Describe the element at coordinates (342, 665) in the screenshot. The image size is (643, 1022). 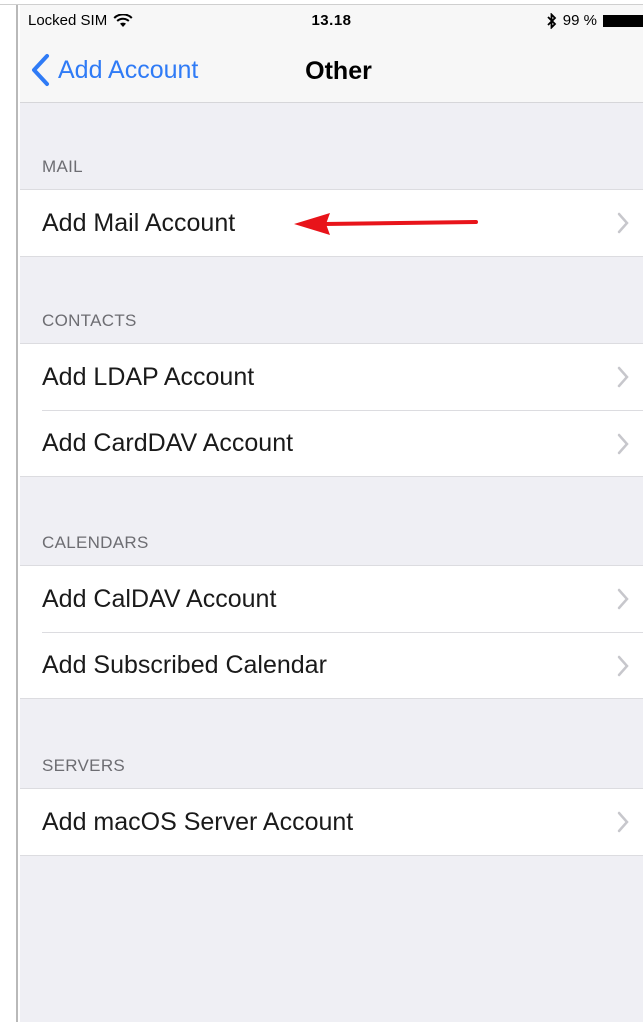
I see `row-add-subscribed-calendar: Add Subscribed Calendar` at that location.